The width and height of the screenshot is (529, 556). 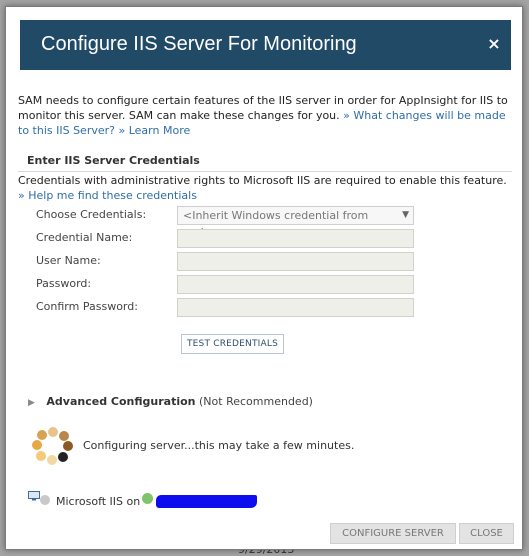 What do you see at coordinates (265, 162) in the screenshot?
I see `credentials-section-header: Enter IIS Server Credentials` at bounding box center [265, 162].